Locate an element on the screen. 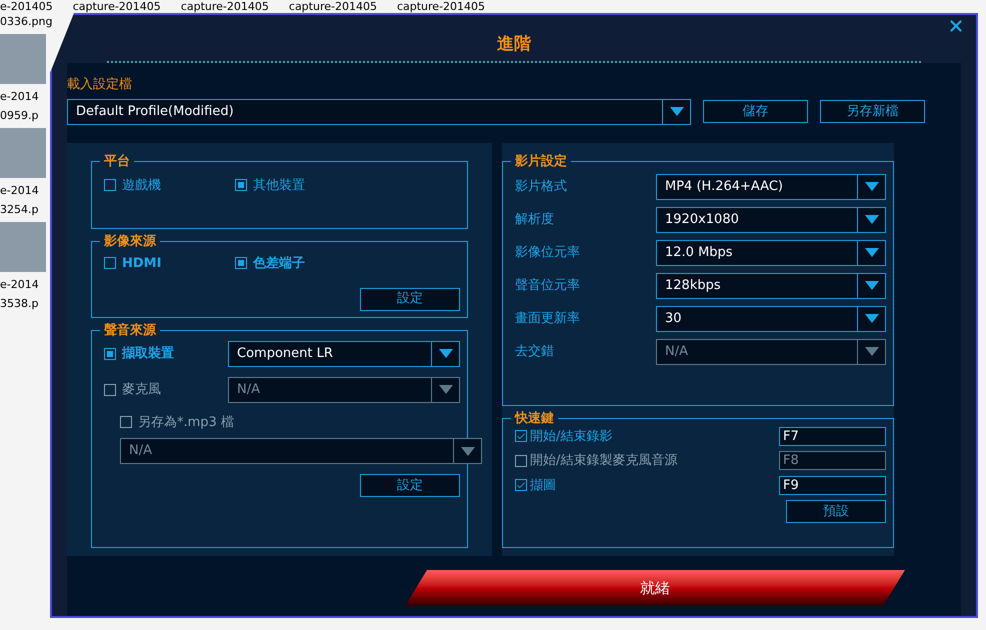 Image resolution: width=986 pixels, height=630 pixels. section-label: 載入設定檔 is located at coordinates (100, 85).